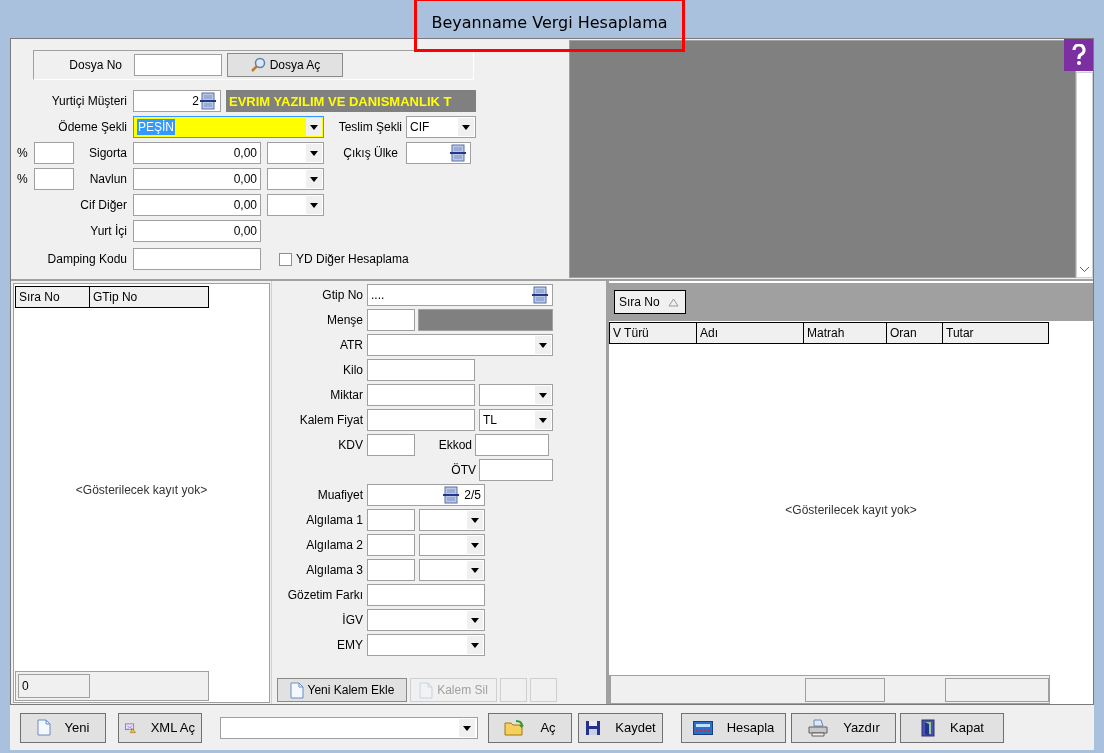  I want to click on field-label: Kilo, so click(352, 370).